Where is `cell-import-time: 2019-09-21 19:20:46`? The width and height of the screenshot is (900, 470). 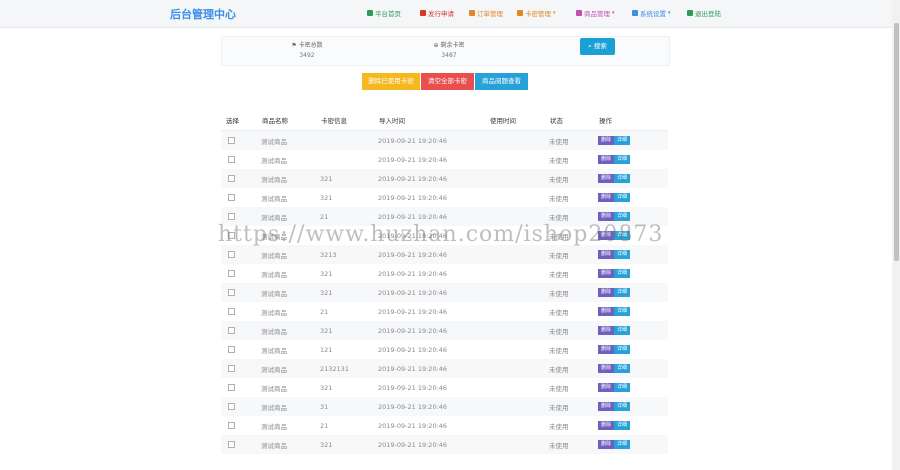
cell-import-time: 2019-09-21 19:20:46 is located at coordinates (433, 444).